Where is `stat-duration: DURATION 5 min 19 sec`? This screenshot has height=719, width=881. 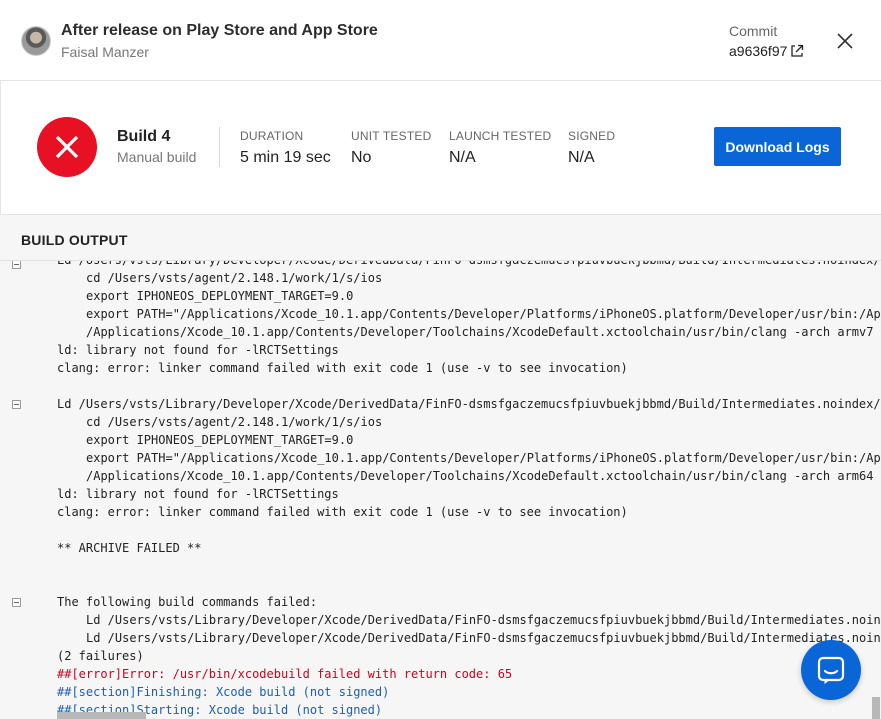
stat-duration: DURATION 5 min 19 sec is located at coordinates (285, 148).